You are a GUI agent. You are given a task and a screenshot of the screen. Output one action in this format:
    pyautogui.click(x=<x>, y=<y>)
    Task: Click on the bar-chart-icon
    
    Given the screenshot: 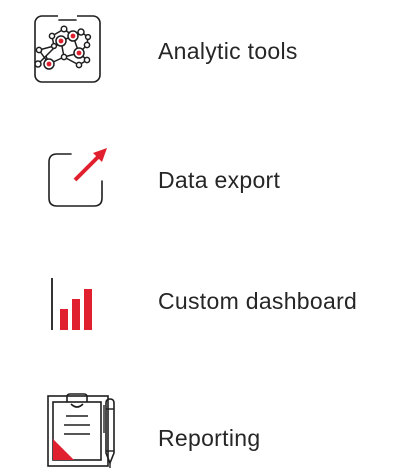 What is the action you would take?
    pyautogui.click(x=69, y=298)
    